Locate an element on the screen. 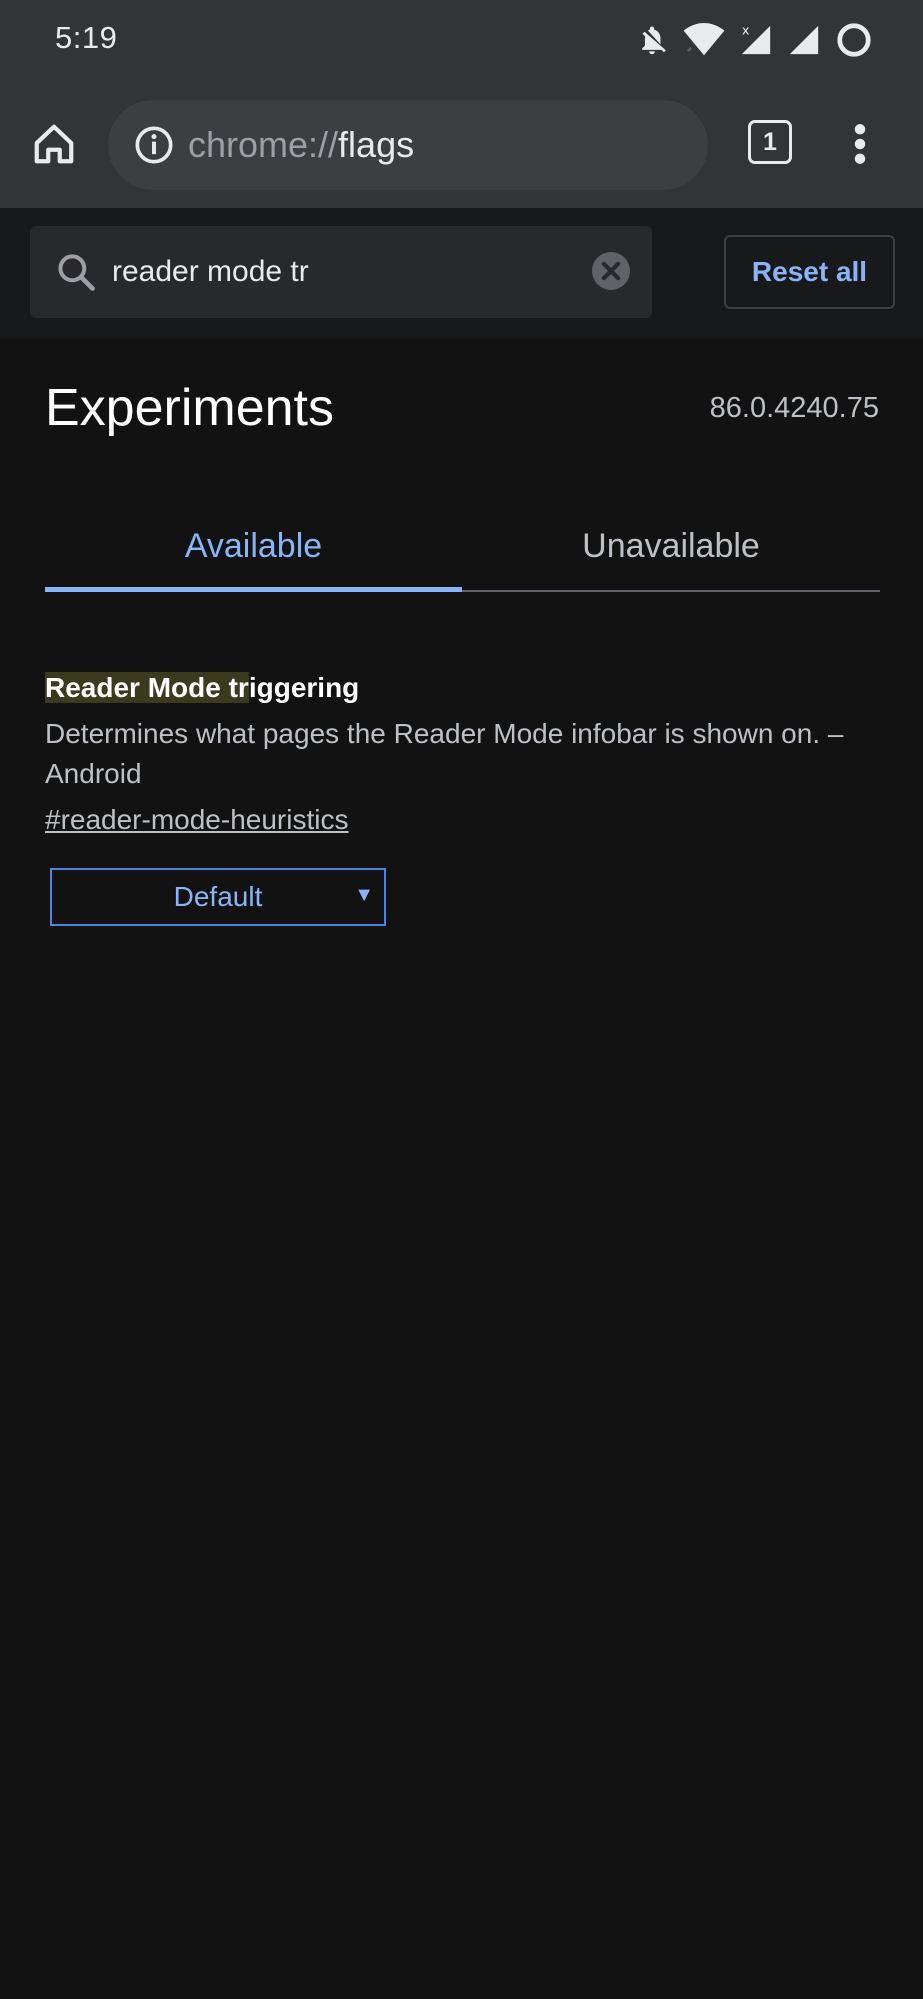 This screenshot has width=923, height=1999. search-header: Reset all is located at coordinates (461, 273).